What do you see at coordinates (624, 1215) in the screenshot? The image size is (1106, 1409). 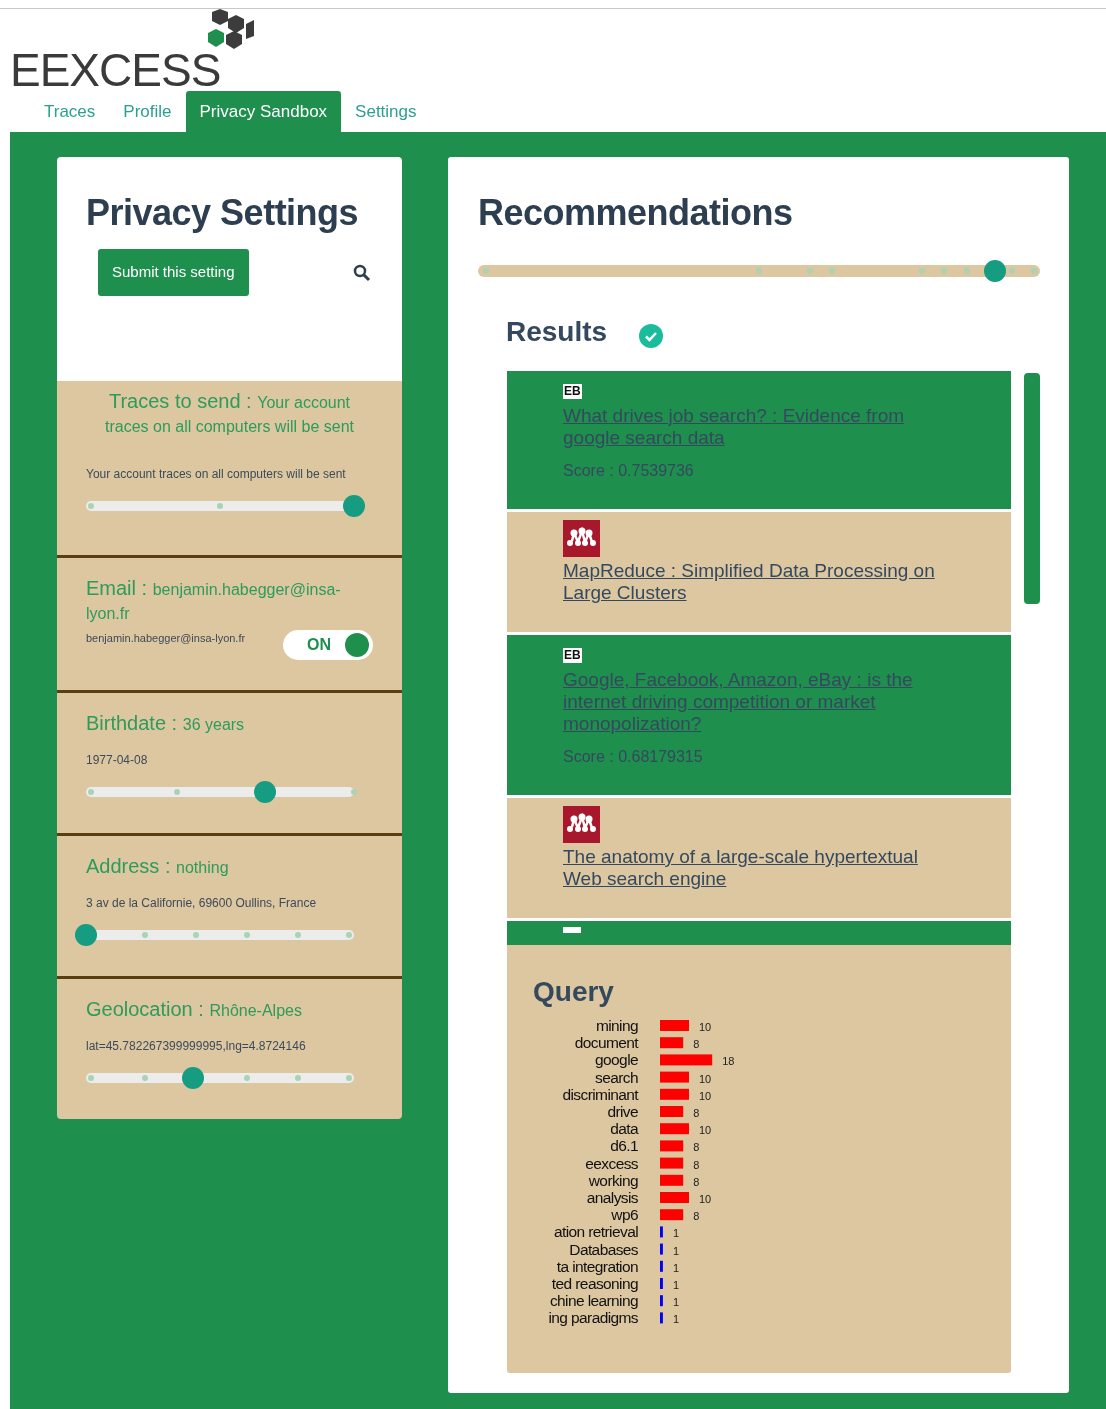 I see `category-label: wp6` at bounding box center [624, 1215].